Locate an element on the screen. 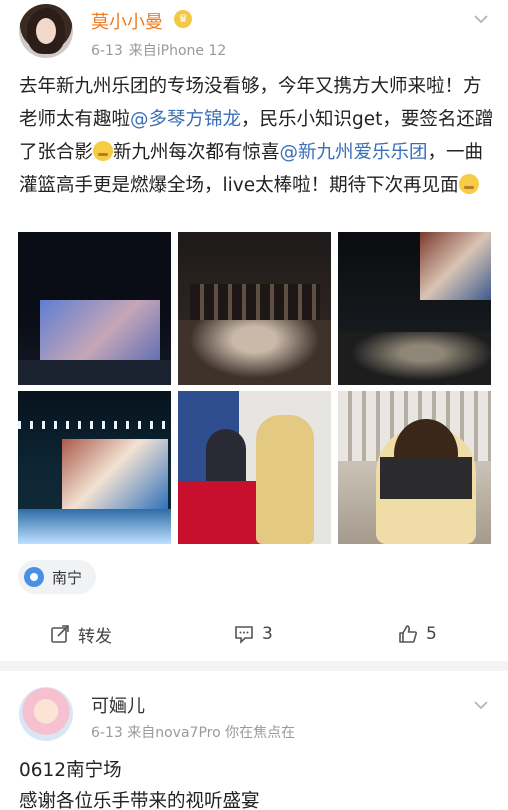 The image size is (508, 810). location-tag: 南宁 is located at coordinates (57, 577).